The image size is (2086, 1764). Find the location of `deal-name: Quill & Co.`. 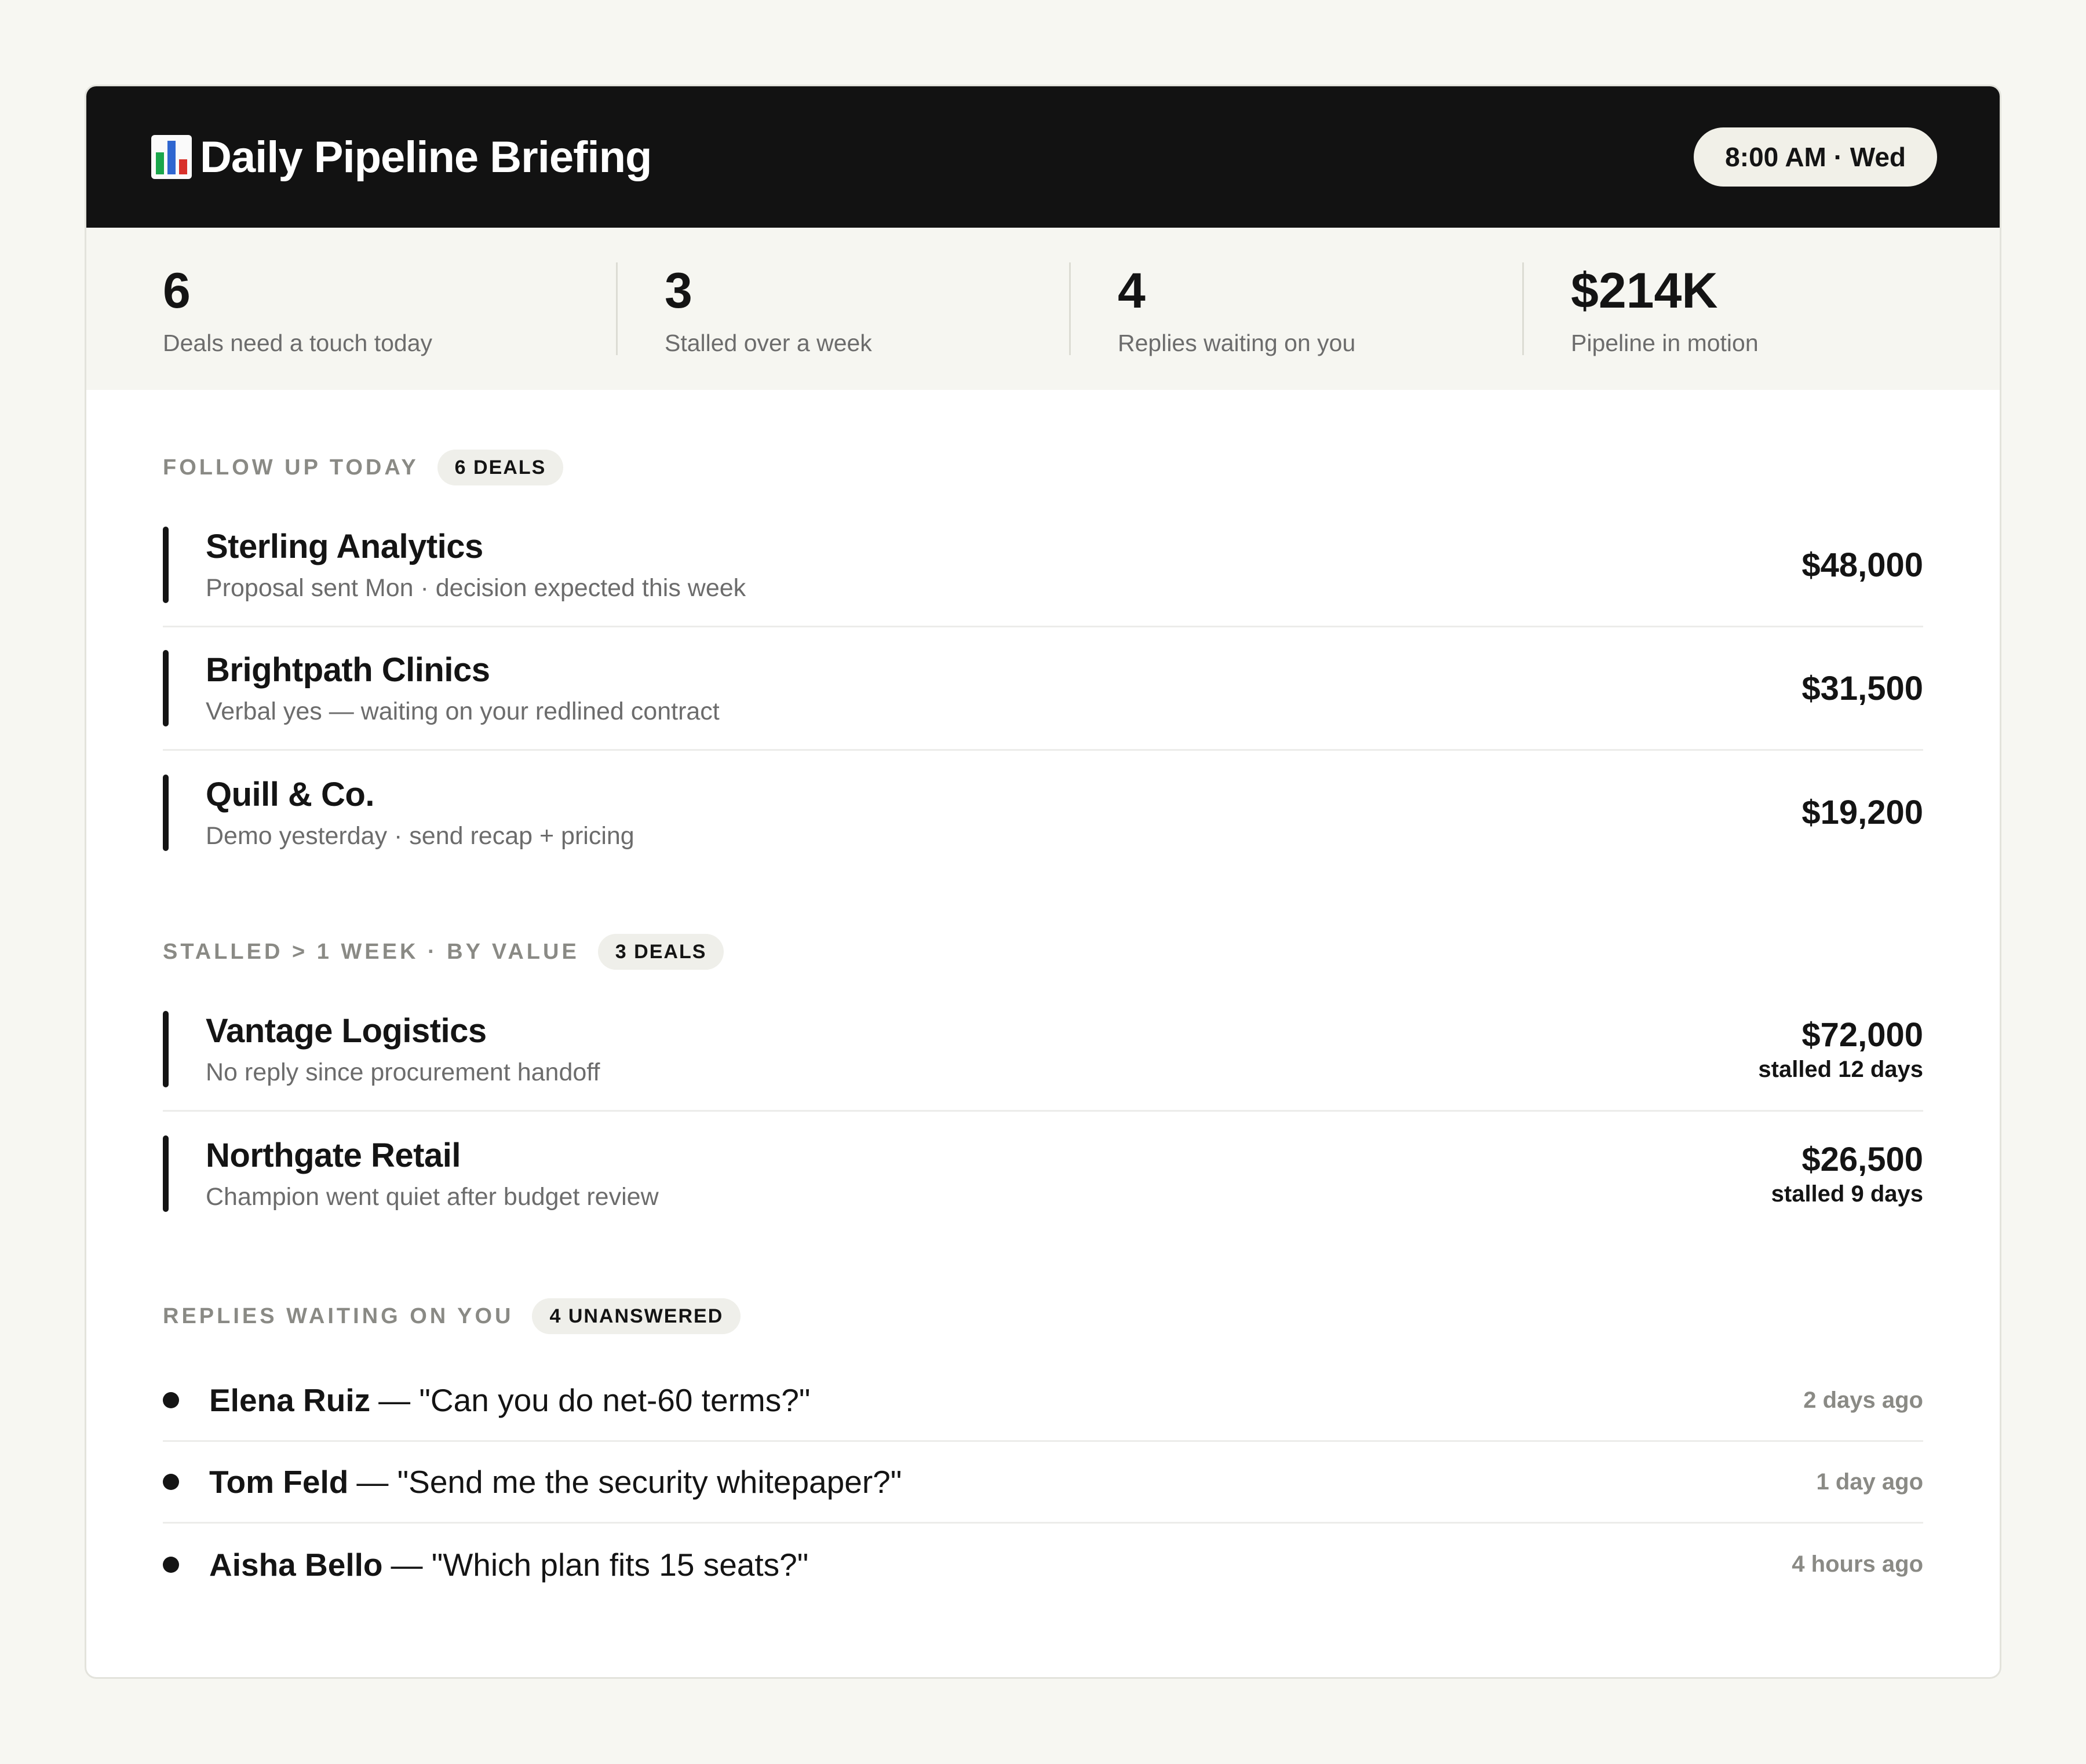

deal-name: Quill & Co. is located at coordinates (290, 794).